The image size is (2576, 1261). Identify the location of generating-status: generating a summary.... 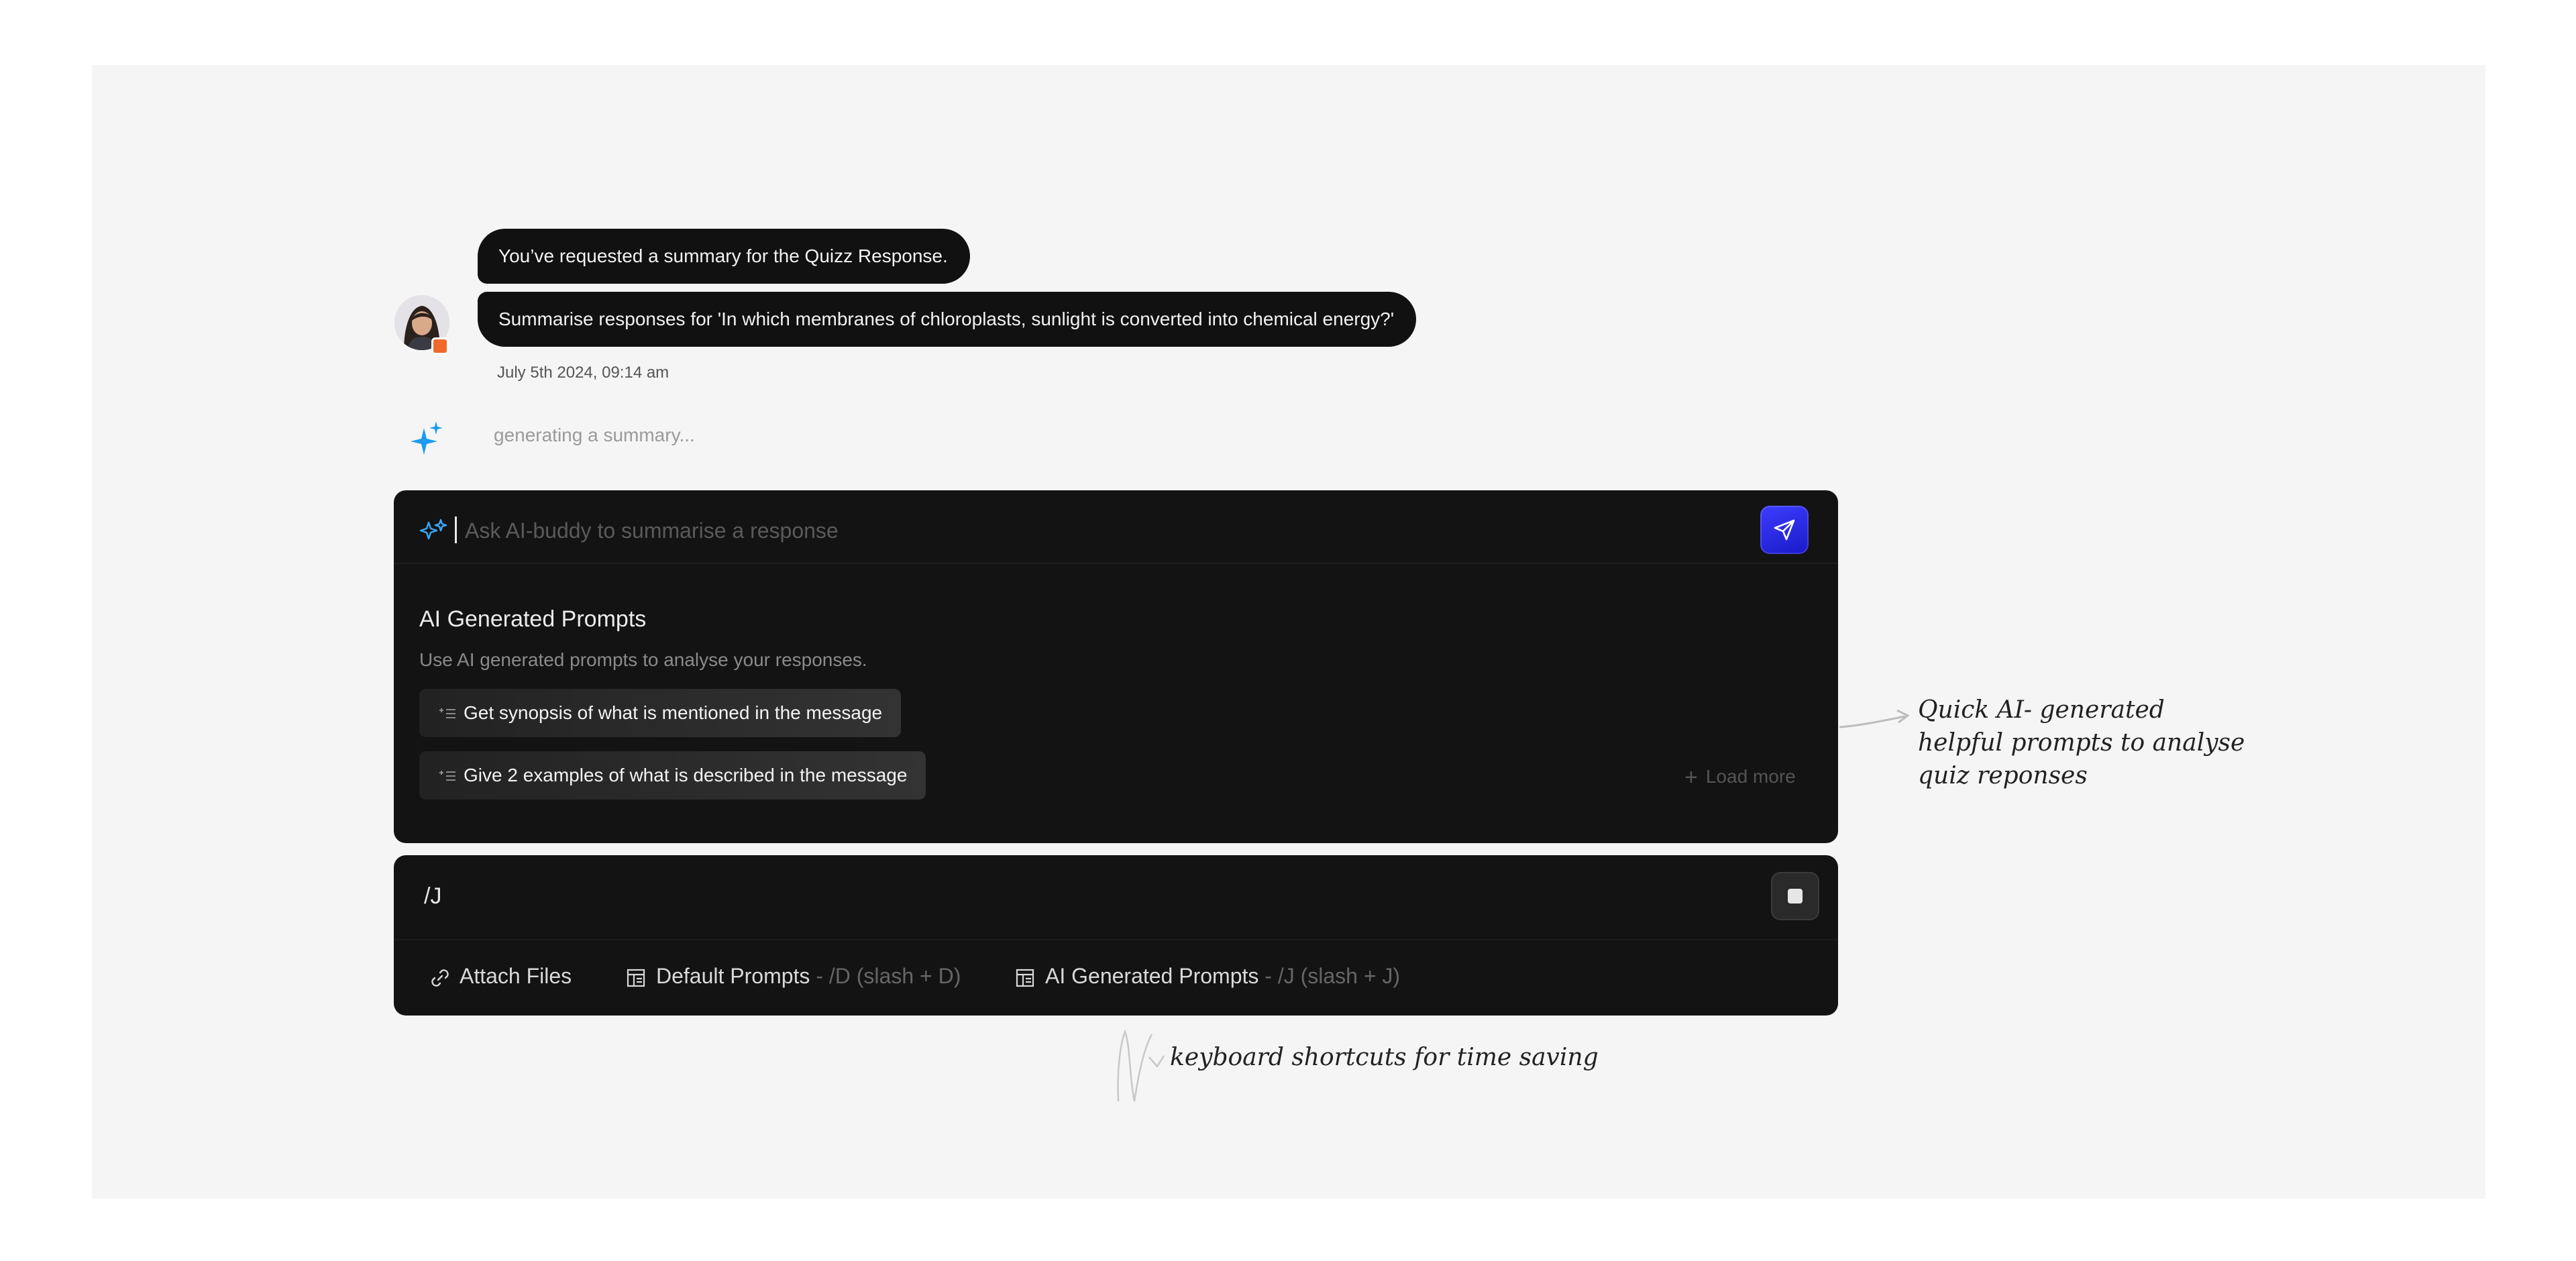
(594, 435).